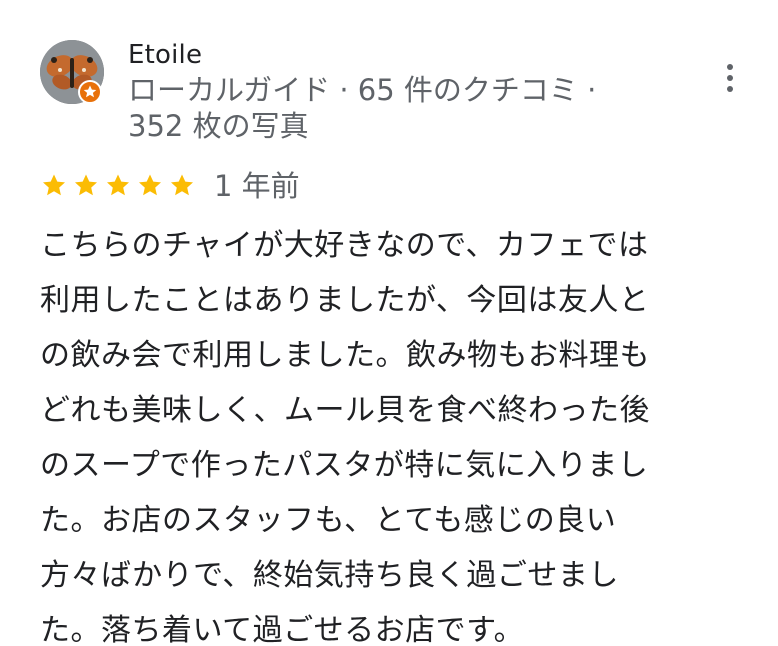 Image resolution: width=778 pixels, height=646 pixels. I want to click on rating-row: 1 年前, so click(170, 186).